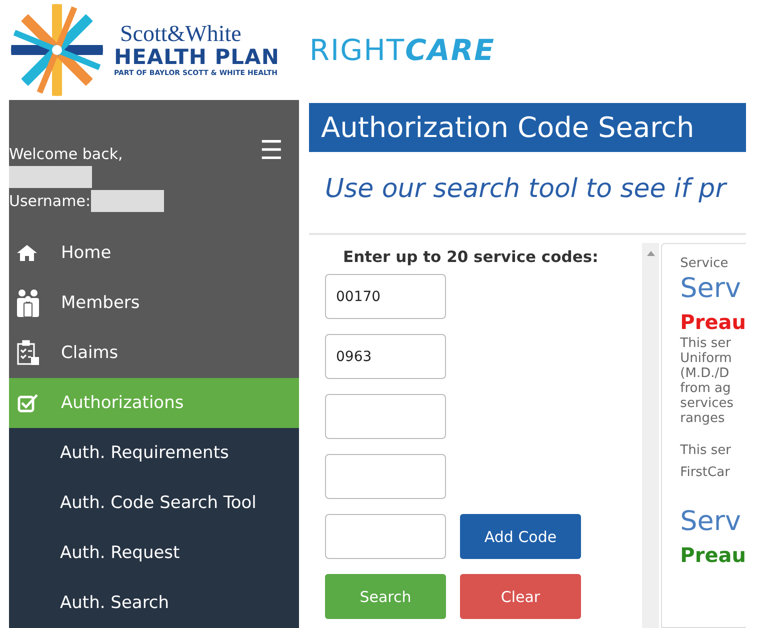 This screenshot has height=628, width=758. Describe the element at coordinates (154, 553) in the screenshot. I see `nav-subitem: Auth. Request` at that location.